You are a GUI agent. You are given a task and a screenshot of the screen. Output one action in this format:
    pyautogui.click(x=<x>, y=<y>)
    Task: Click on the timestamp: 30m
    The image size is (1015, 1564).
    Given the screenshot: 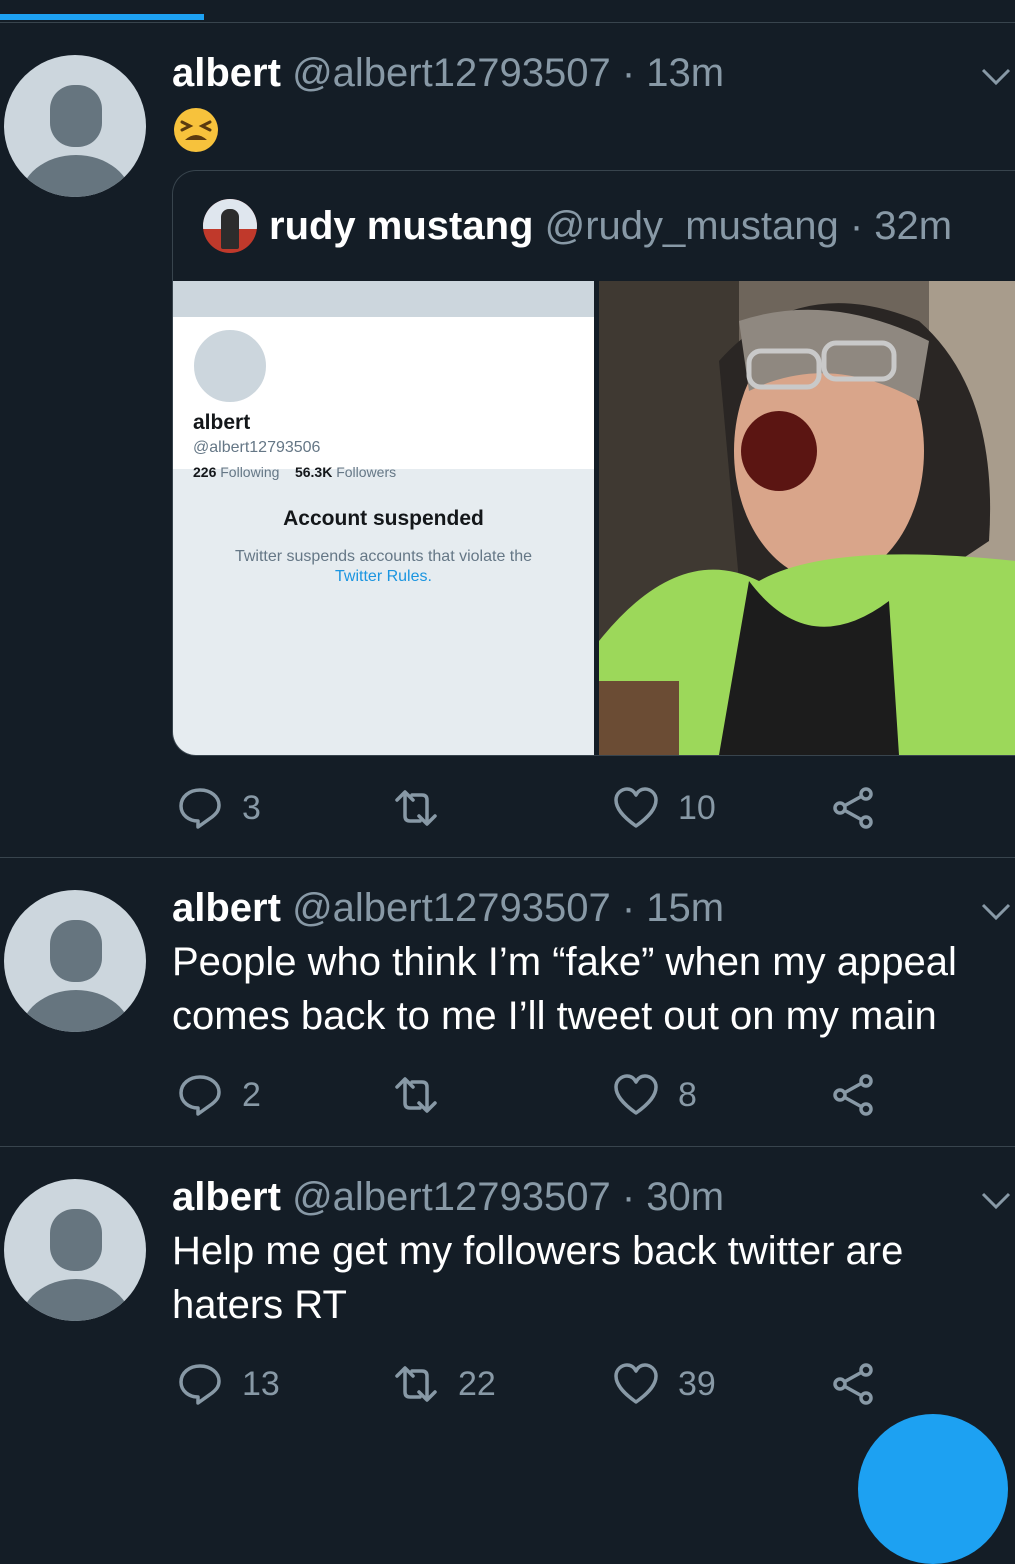 What is the action you would take?
    pyautogui.click(x=685, y=1197)
    